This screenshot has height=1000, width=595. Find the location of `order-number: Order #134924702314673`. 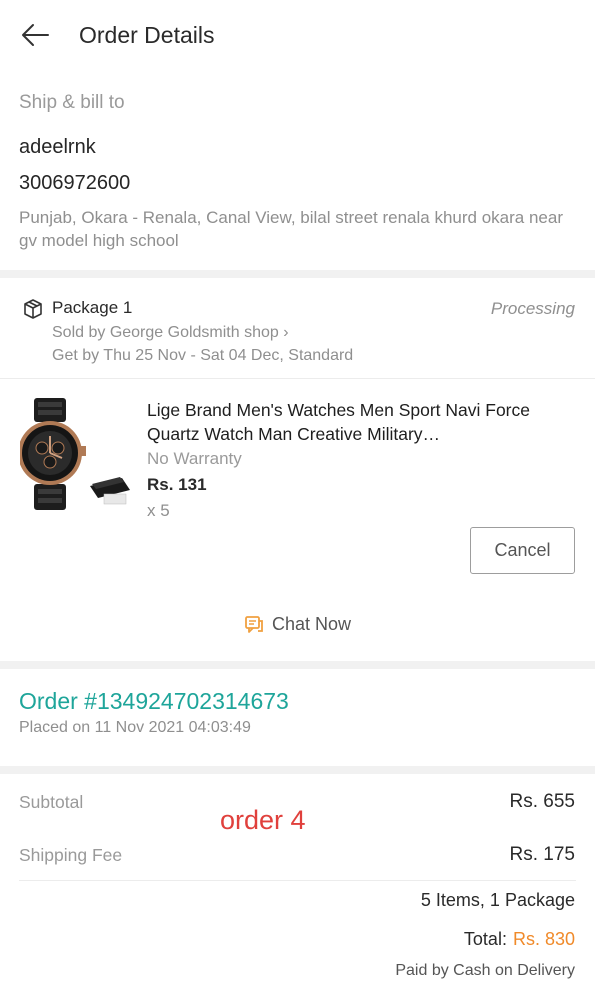

order-number: Order #134924702314673 is located at coordinates (154, 701).